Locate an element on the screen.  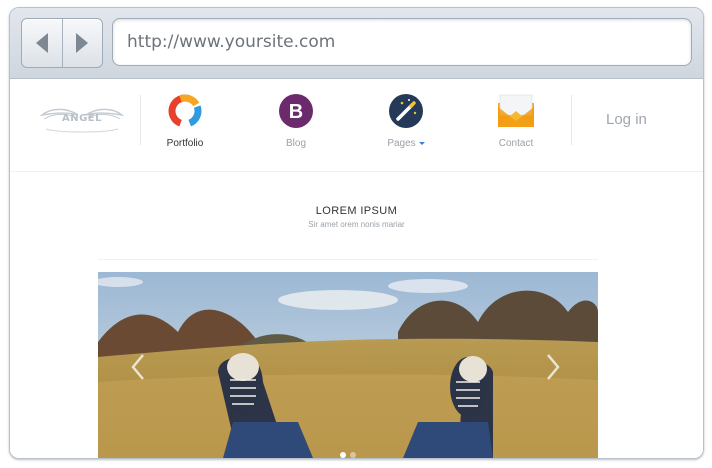
nav-item-contact: Contact is located at coordinates (516, 124).